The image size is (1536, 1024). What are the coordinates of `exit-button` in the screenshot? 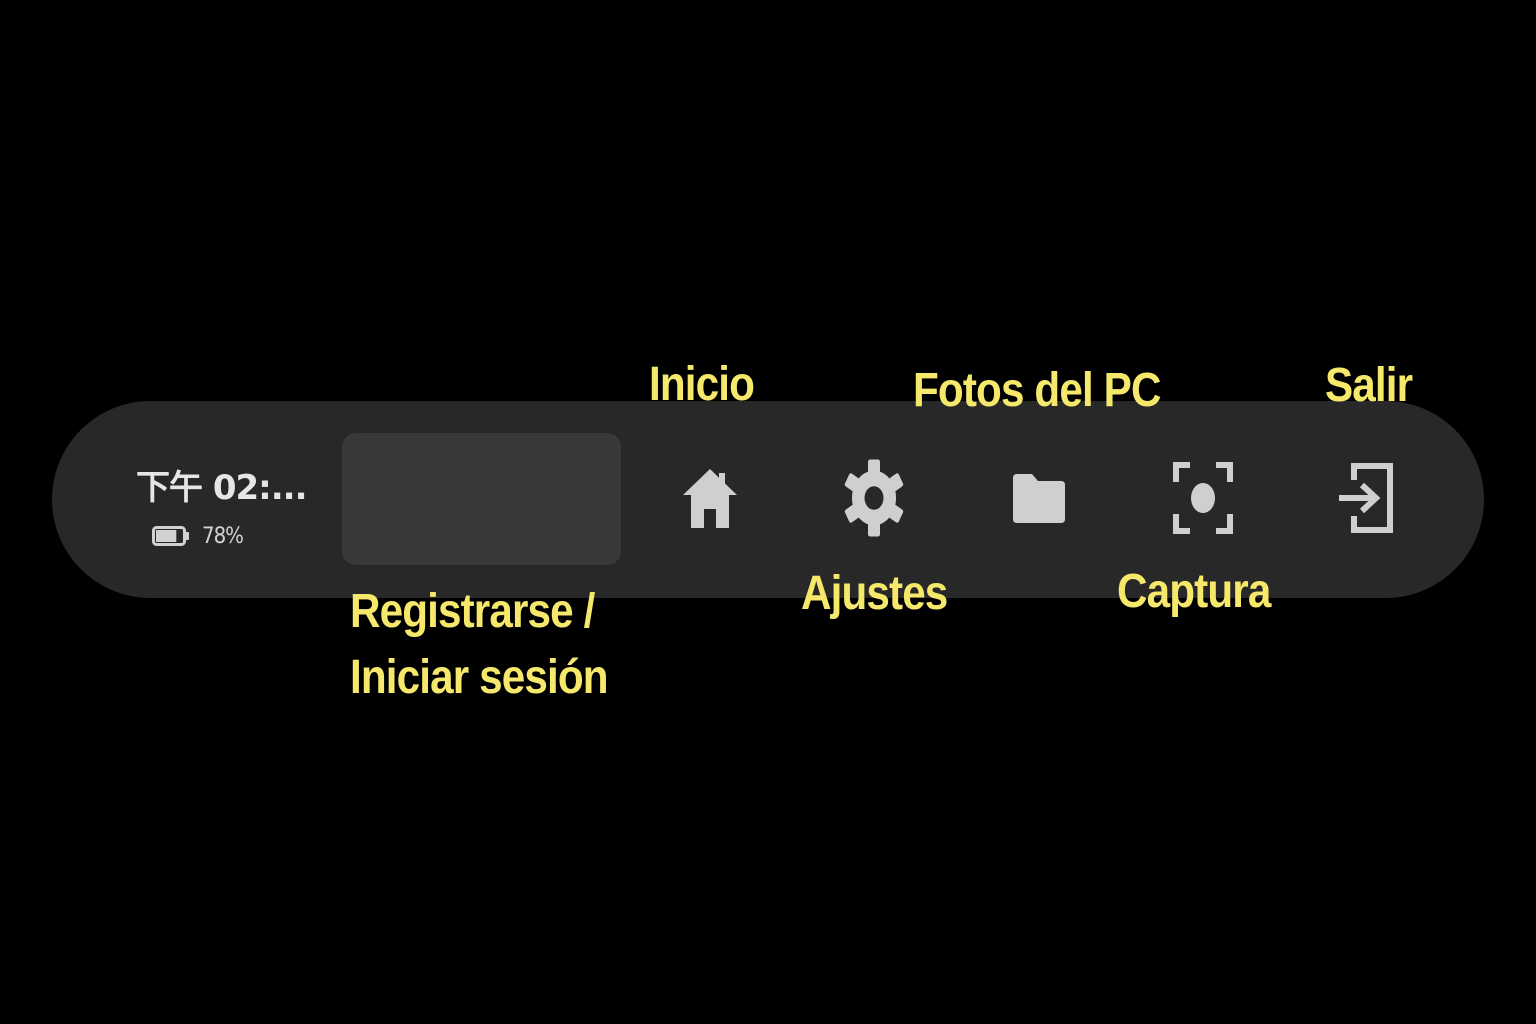 It's located at (1366, 498).